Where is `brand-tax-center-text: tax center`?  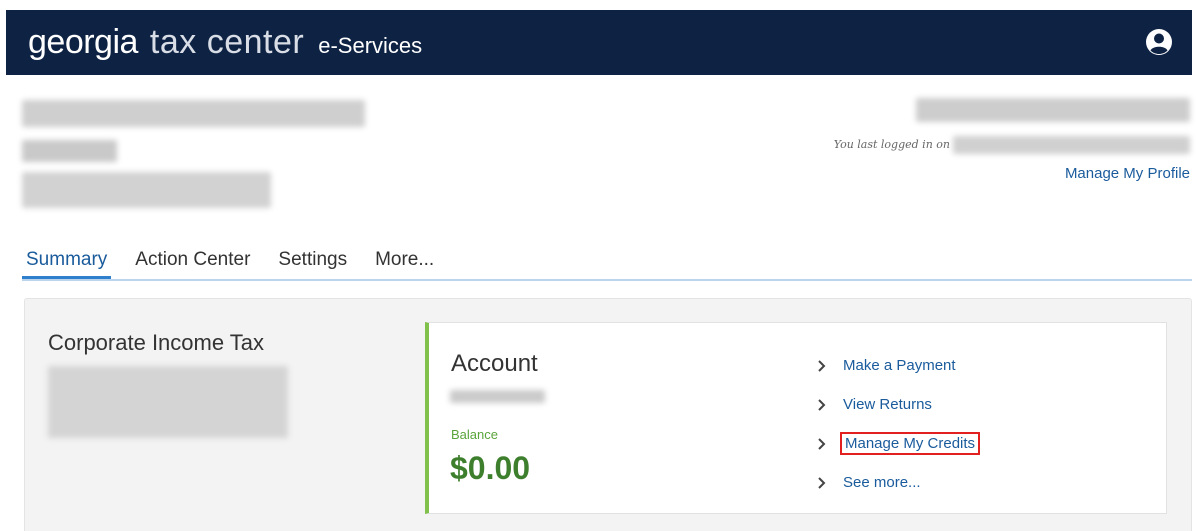 brand-tax-center-text: tax center is located at coordinates (227, 42).